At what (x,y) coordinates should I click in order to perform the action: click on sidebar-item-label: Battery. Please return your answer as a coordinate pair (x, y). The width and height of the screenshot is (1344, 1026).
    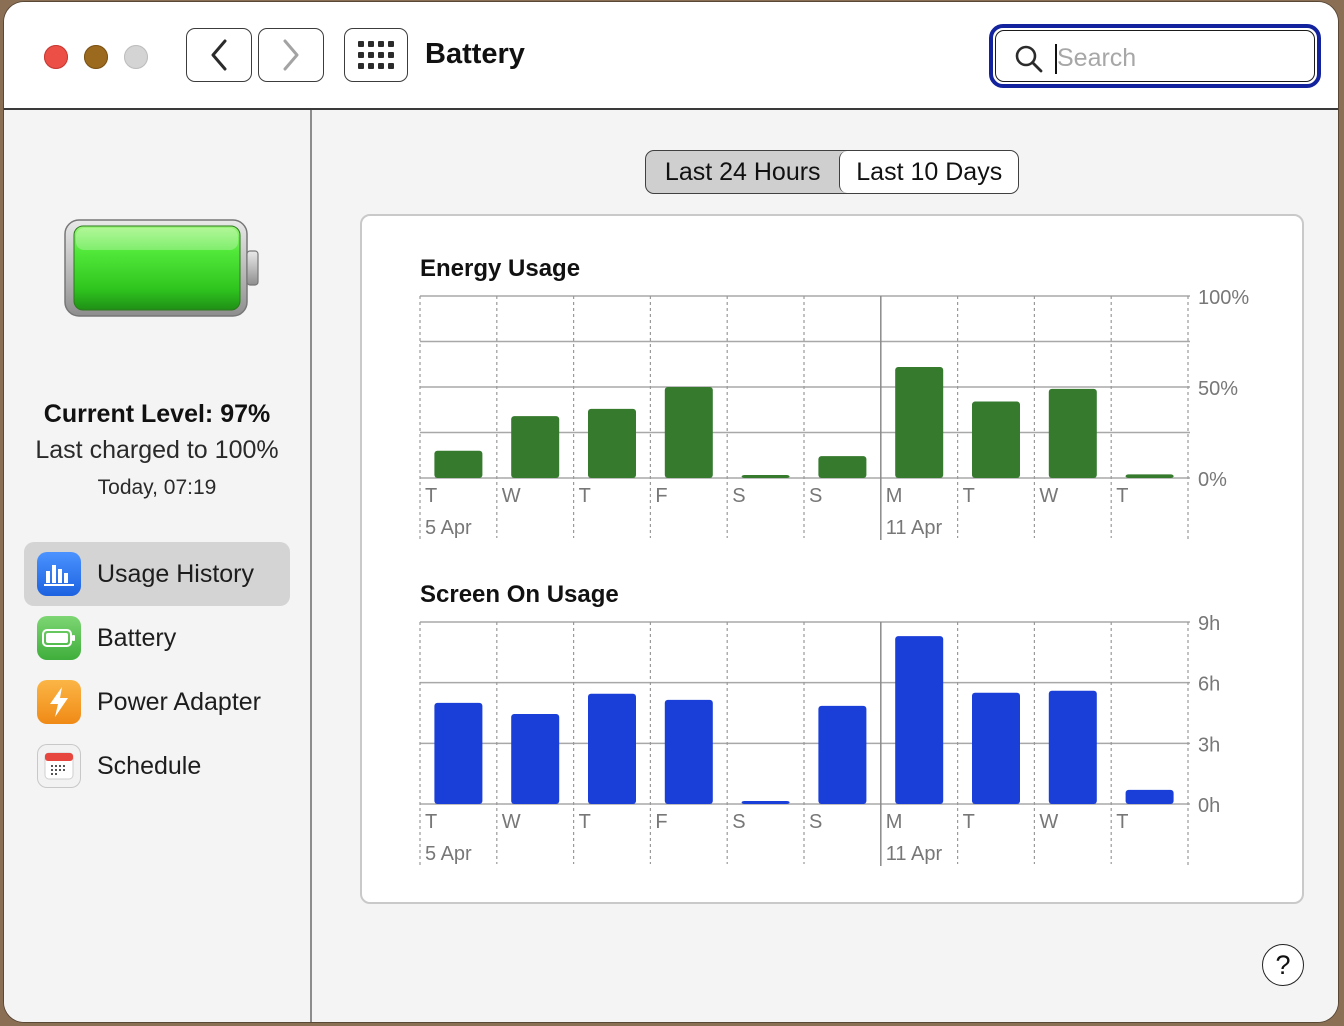
    Looking at the image, I should click on (137, 637).